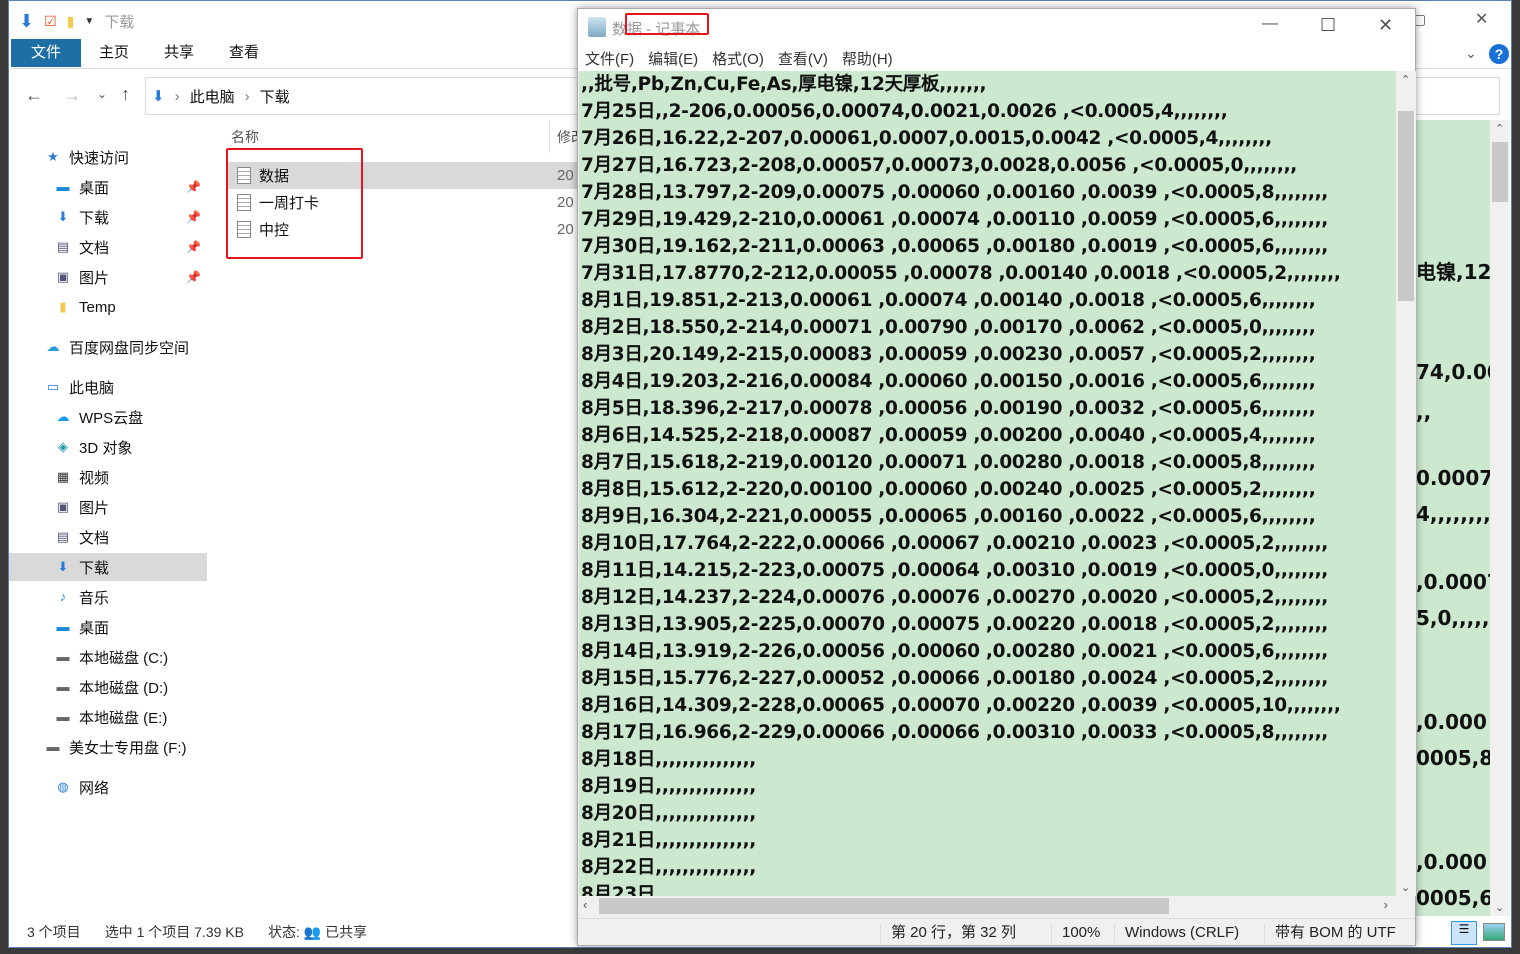  Describe the element at coordinates (108, 747) in the screenshot. I see `sidebar-item: ▬ 美女士专用盘 (F:)` at that location.